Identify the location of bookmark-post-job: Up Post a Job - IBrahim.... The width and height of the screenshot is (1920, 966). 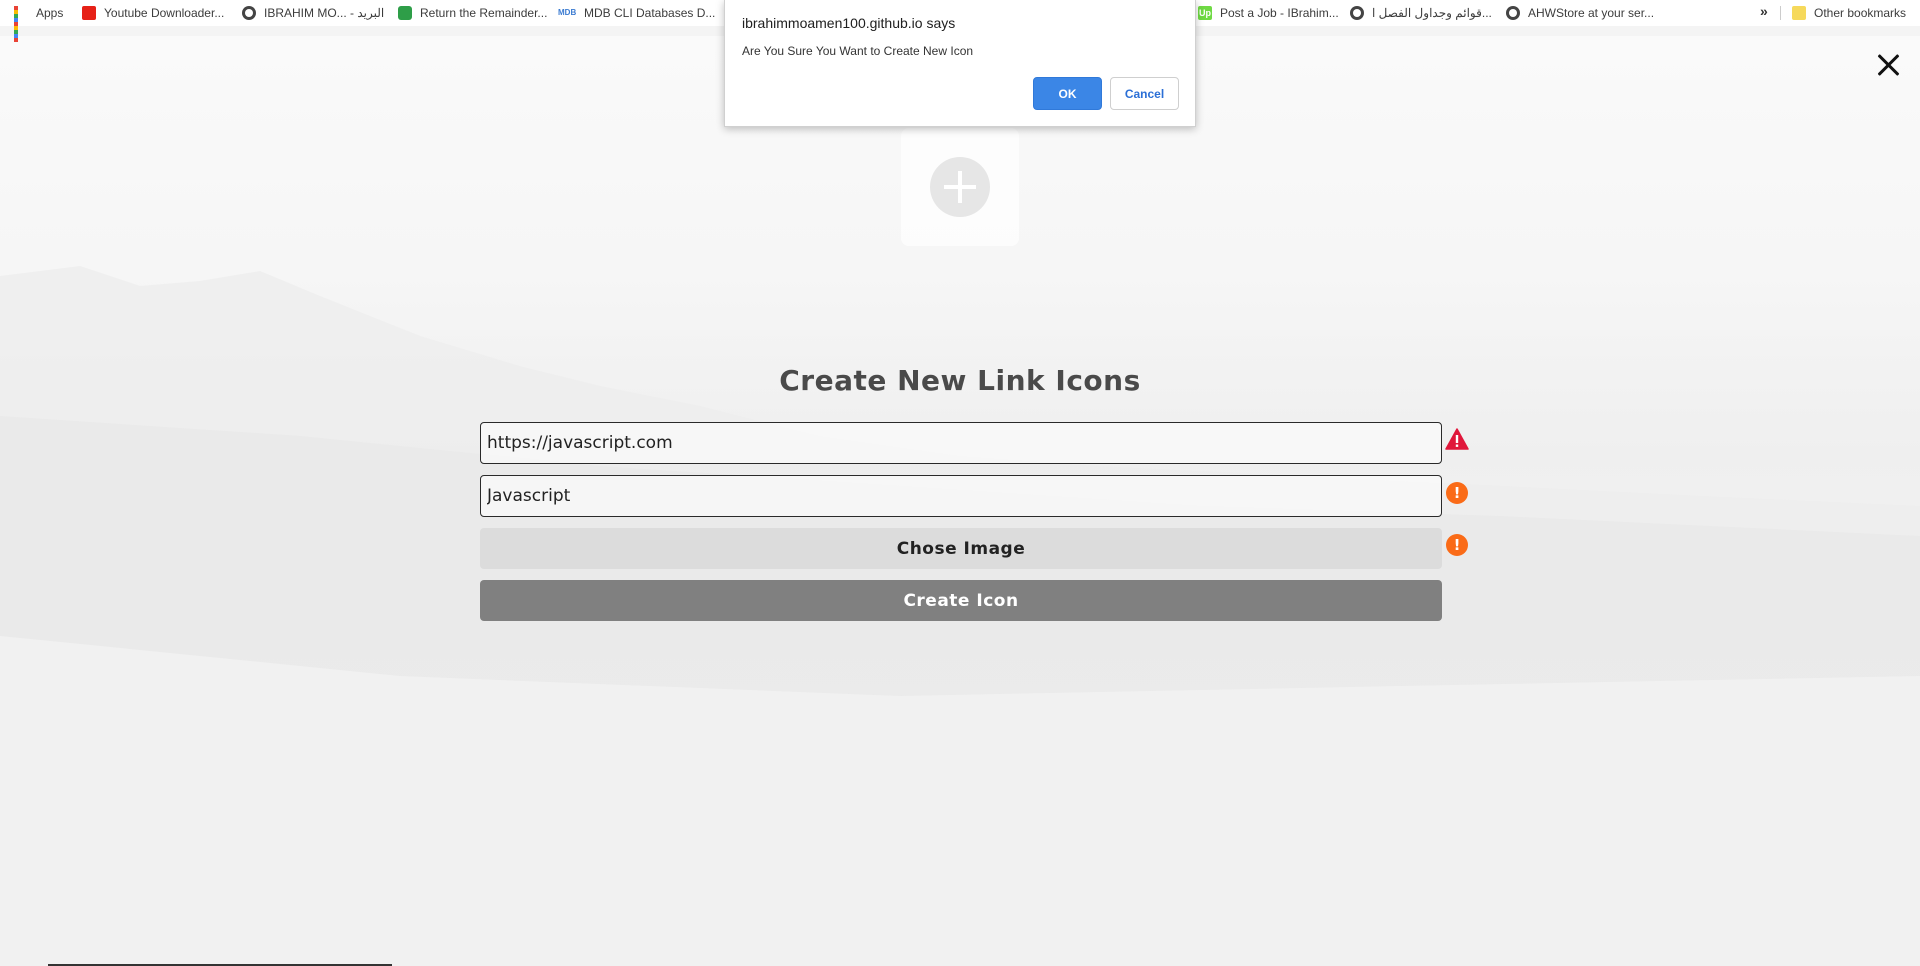
(1268, 13).